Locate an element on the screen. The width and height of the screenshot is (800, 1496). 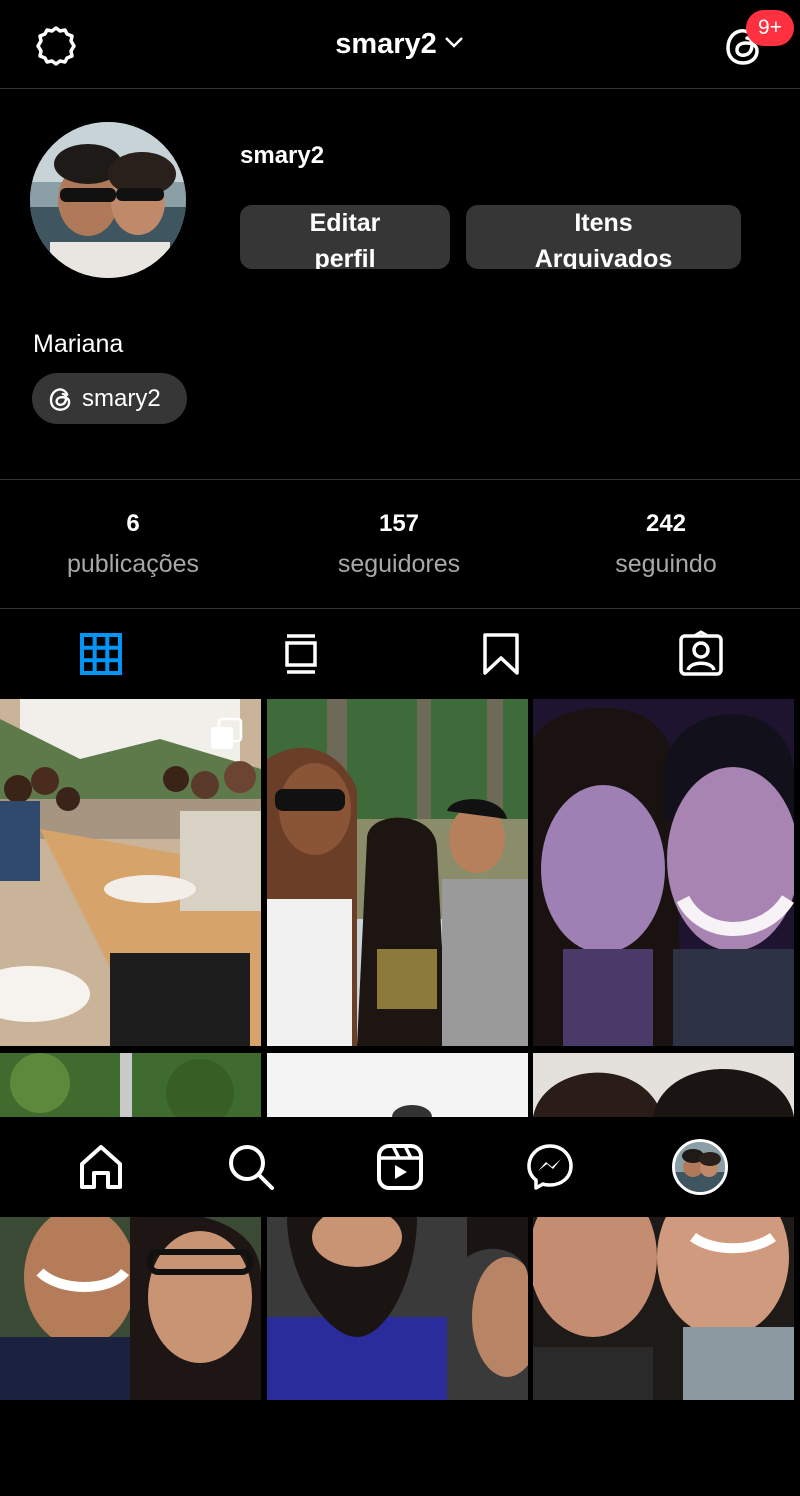
stat-posts: 6 publicações is located at coordinates (133, 544).